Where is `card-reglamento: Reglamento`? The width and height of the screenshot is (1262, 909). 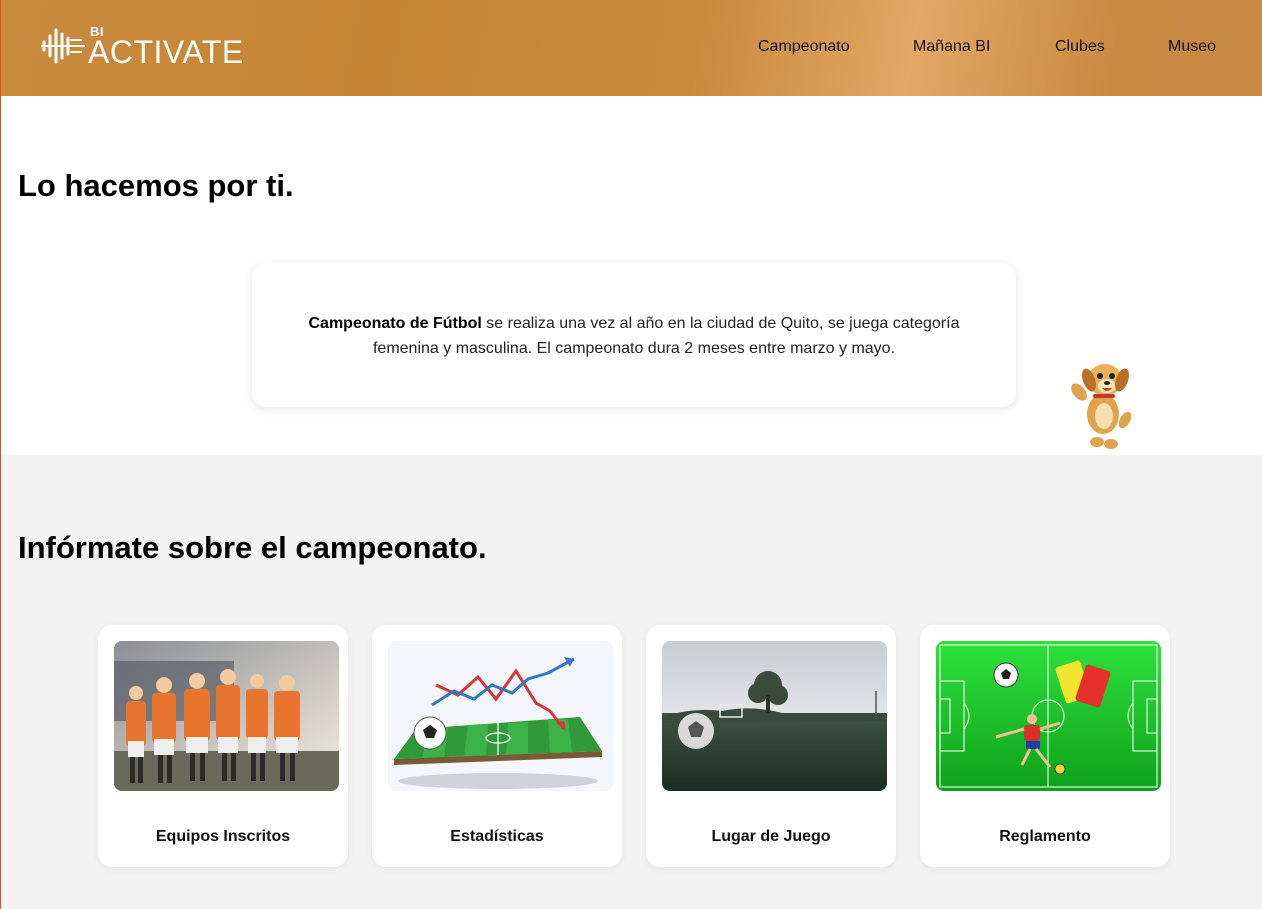
card-reglamento: Reglamento is located at coordinates (1045, 746).